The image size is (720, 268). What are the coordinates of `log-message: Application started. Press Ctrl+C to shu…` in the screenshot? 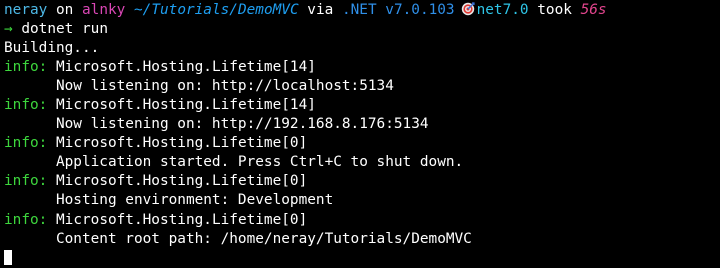 It's located at (362, 162).